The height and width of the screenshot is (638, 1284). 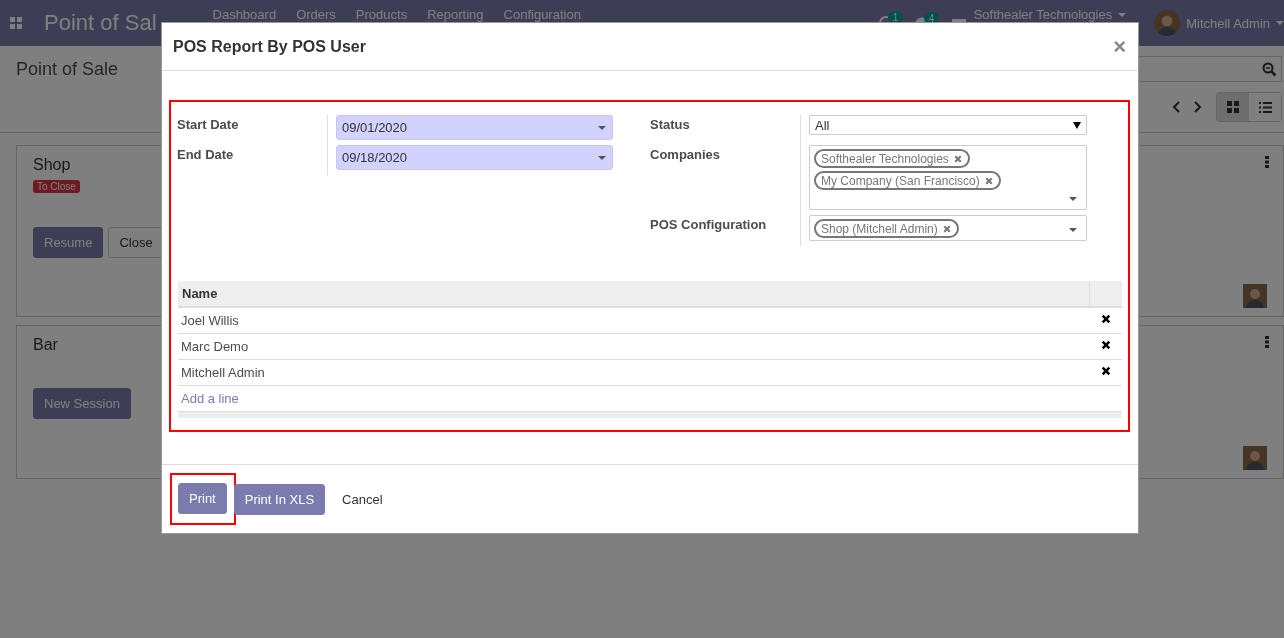 I want to click on field-label: POS Configuration, so click(x=709, y=225).